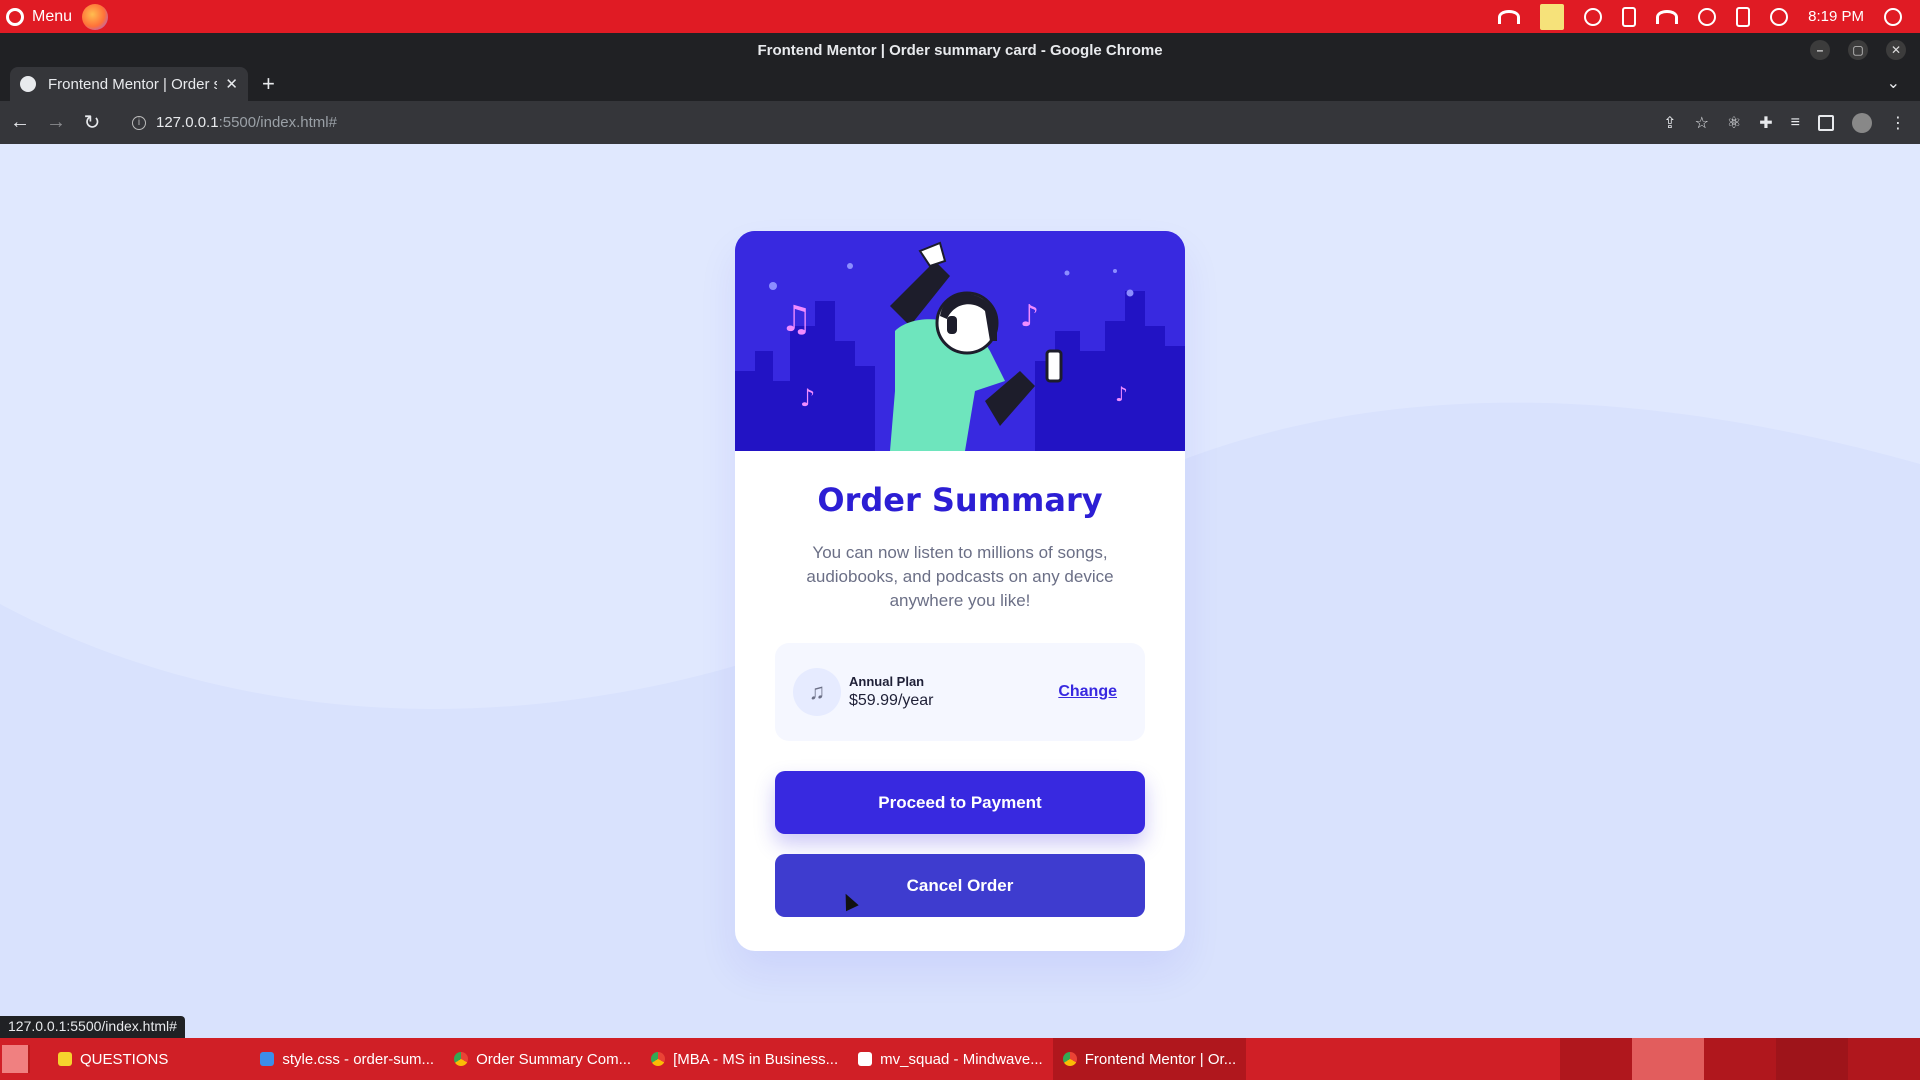  I want to click on page-title: Order Summary, so click(960, 500).